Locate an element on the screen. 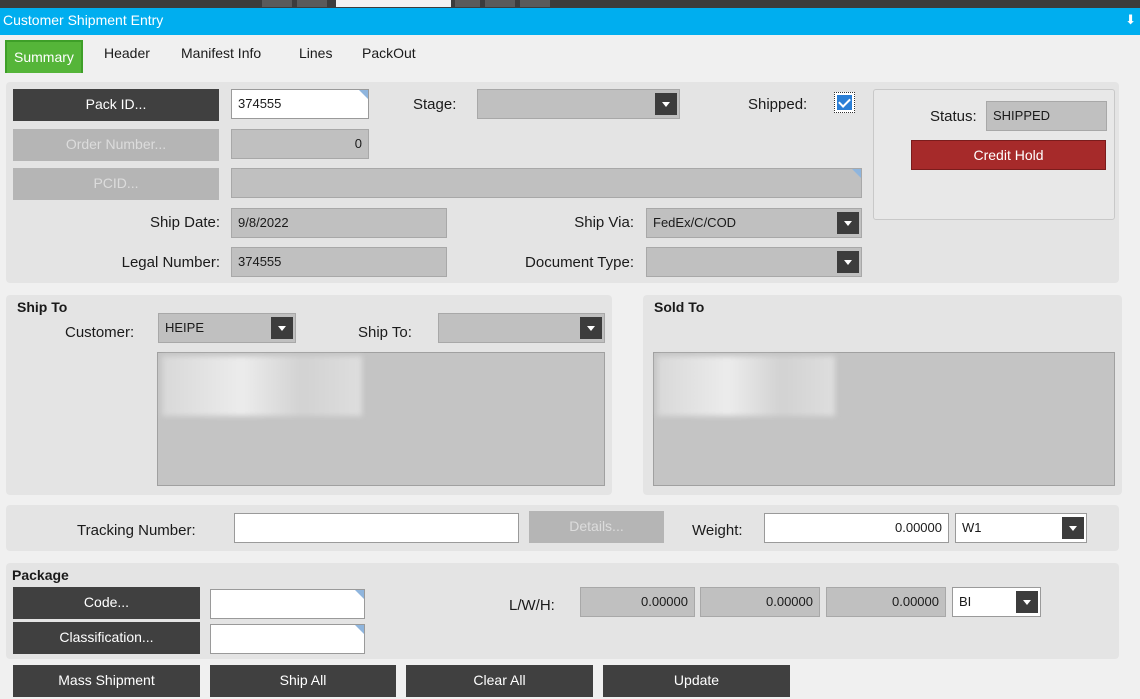 This screenshot has width=1140, height=699. ship-to-title: Ship To is located at coordinates (42, 307).